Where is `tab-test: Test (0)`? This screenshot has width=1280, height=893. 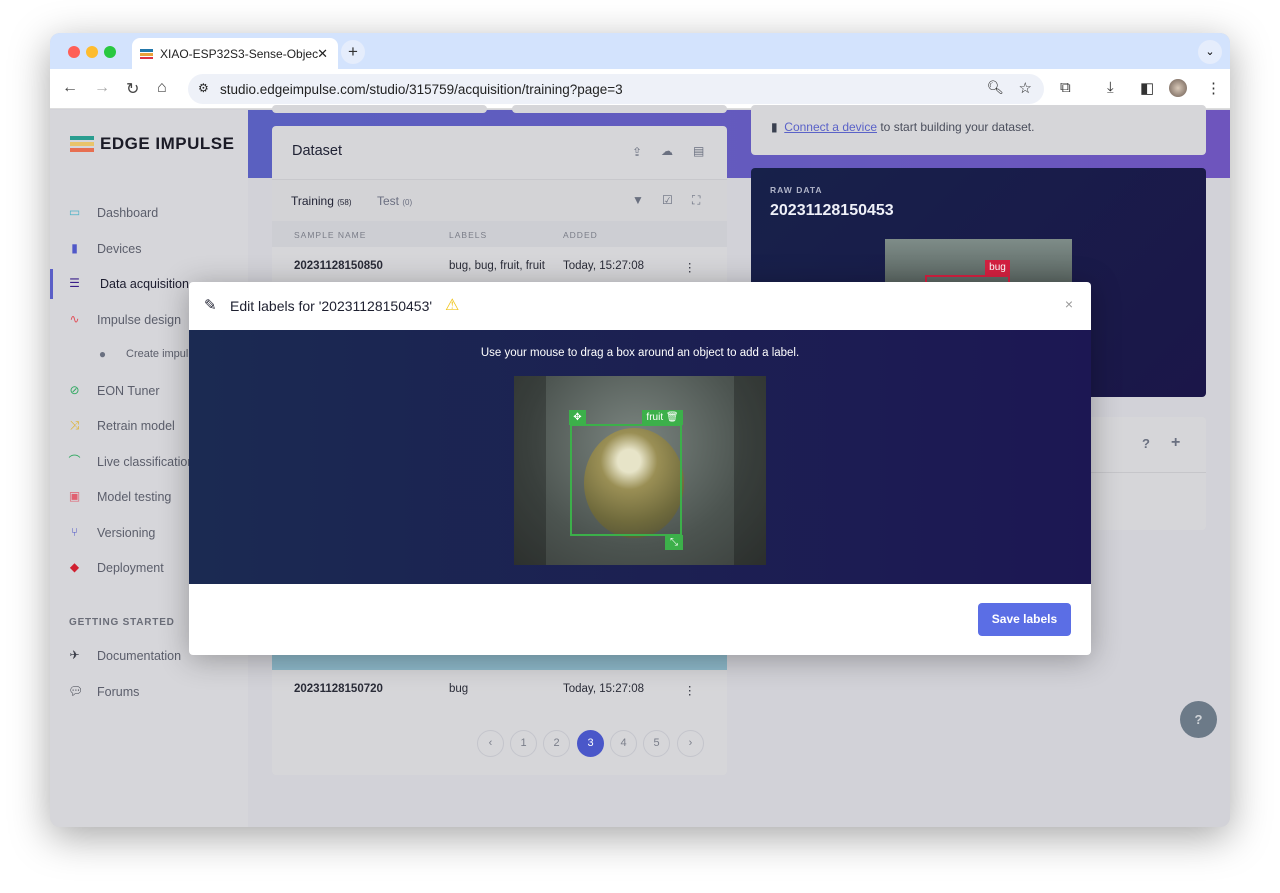
tab-test: Test (0) is located at coordinates (394, 201).